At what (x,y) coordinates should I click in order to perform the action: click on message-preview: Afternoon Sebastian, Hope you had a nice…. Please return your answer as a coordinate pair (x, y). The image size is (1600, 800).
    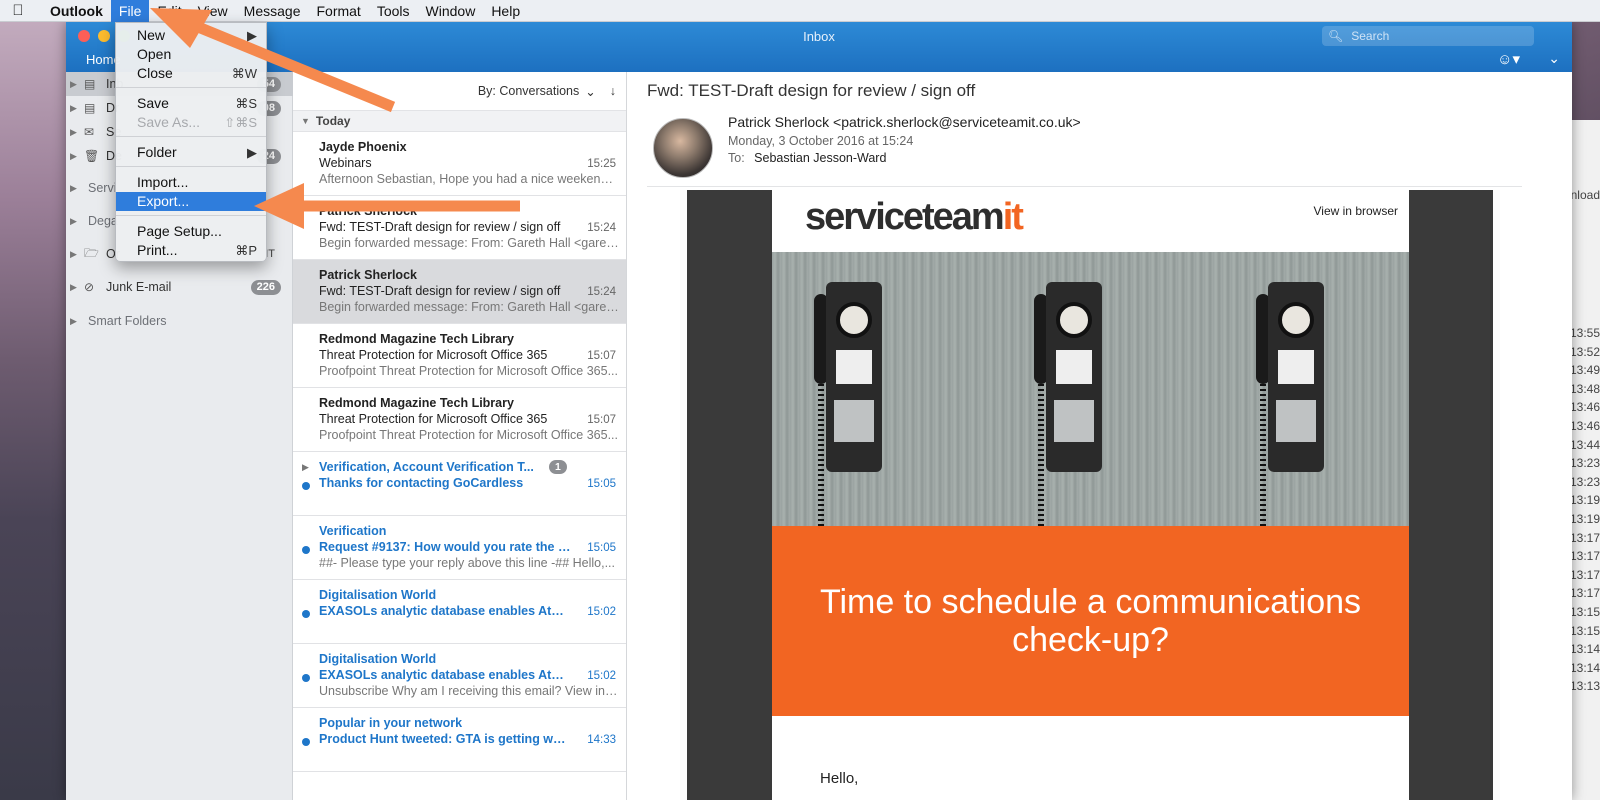
    Looking at the image, I should click on (469, 179).